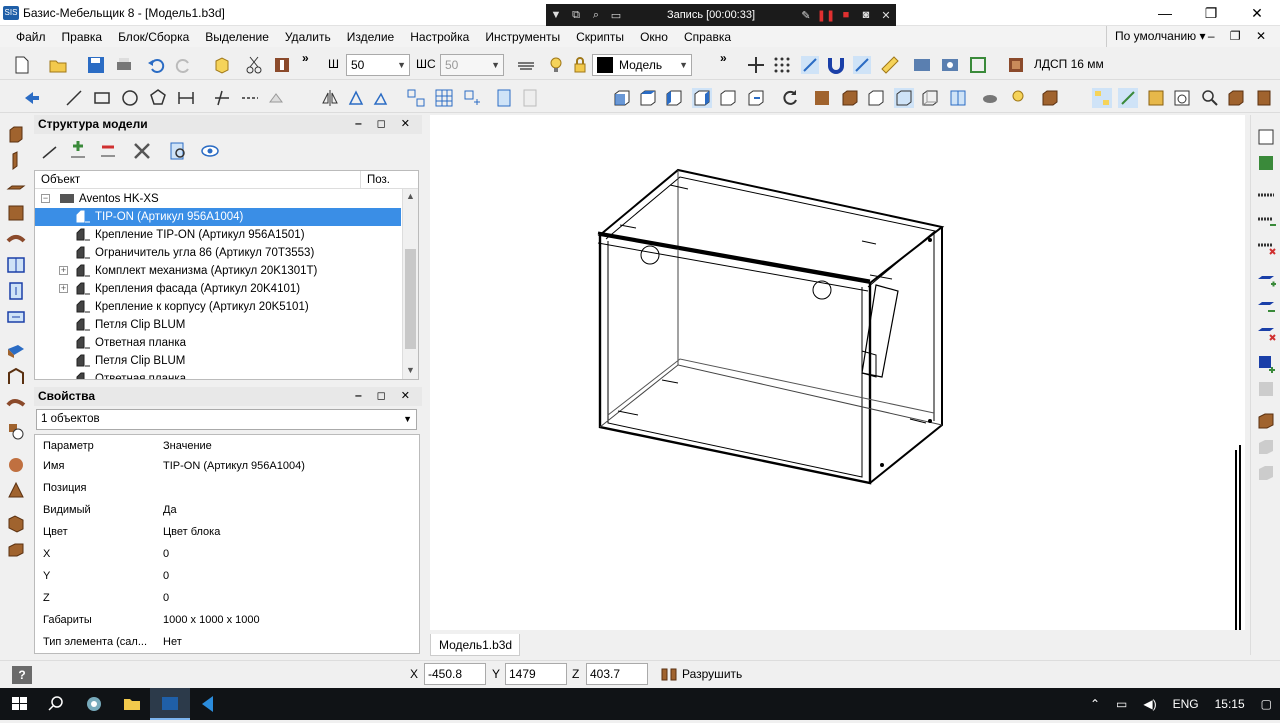  Describe the element at coordinates (356, 98) in the screenshot. I see `rotate-shape-icon` at that location.